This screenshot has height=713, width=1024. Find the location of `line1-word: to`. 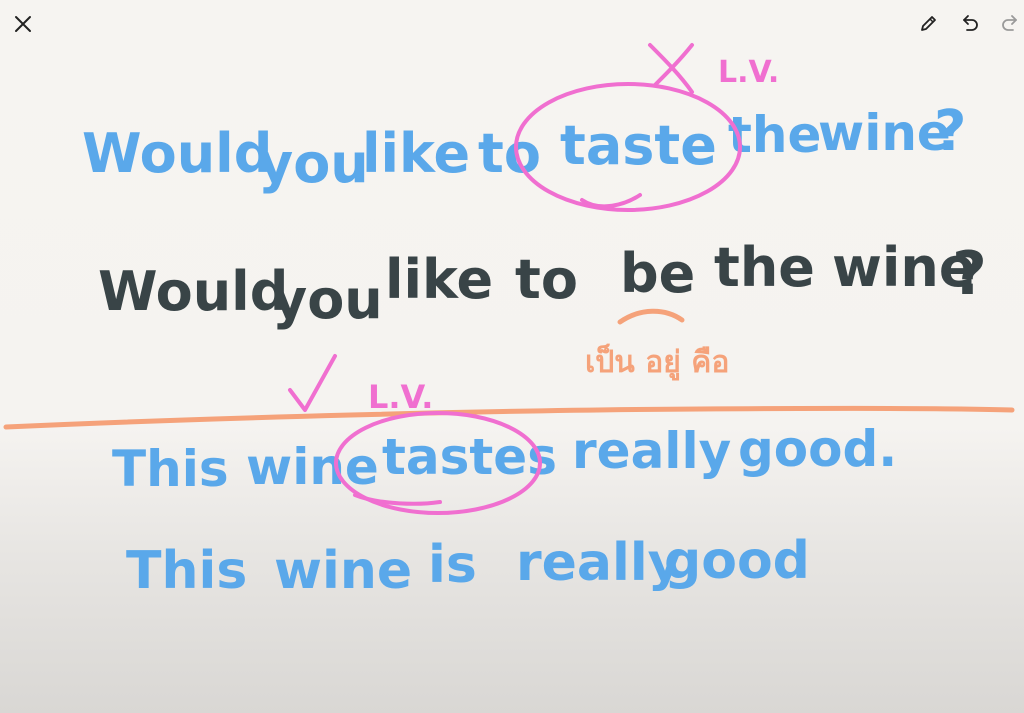

line1-word: to is located at coordinates (509, 153).